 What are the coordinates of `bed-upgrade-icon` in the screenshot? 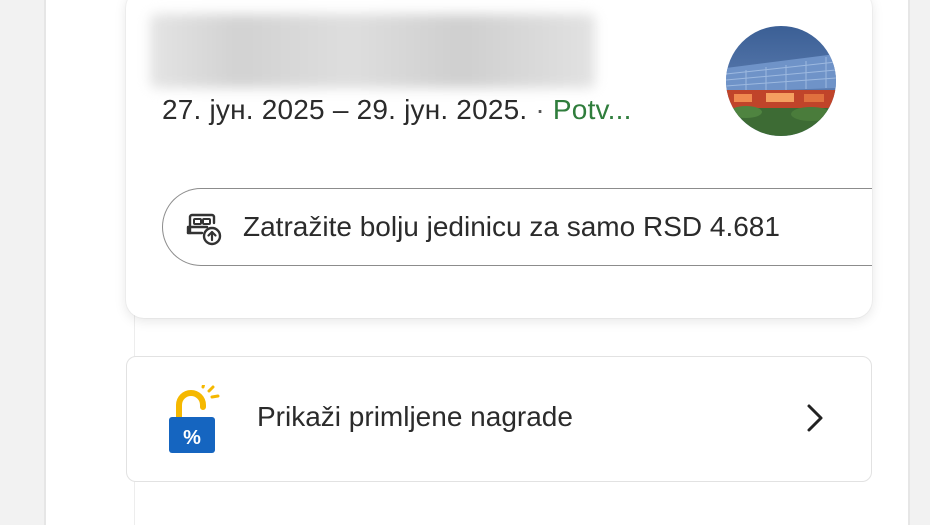 It's located at (204, 228).